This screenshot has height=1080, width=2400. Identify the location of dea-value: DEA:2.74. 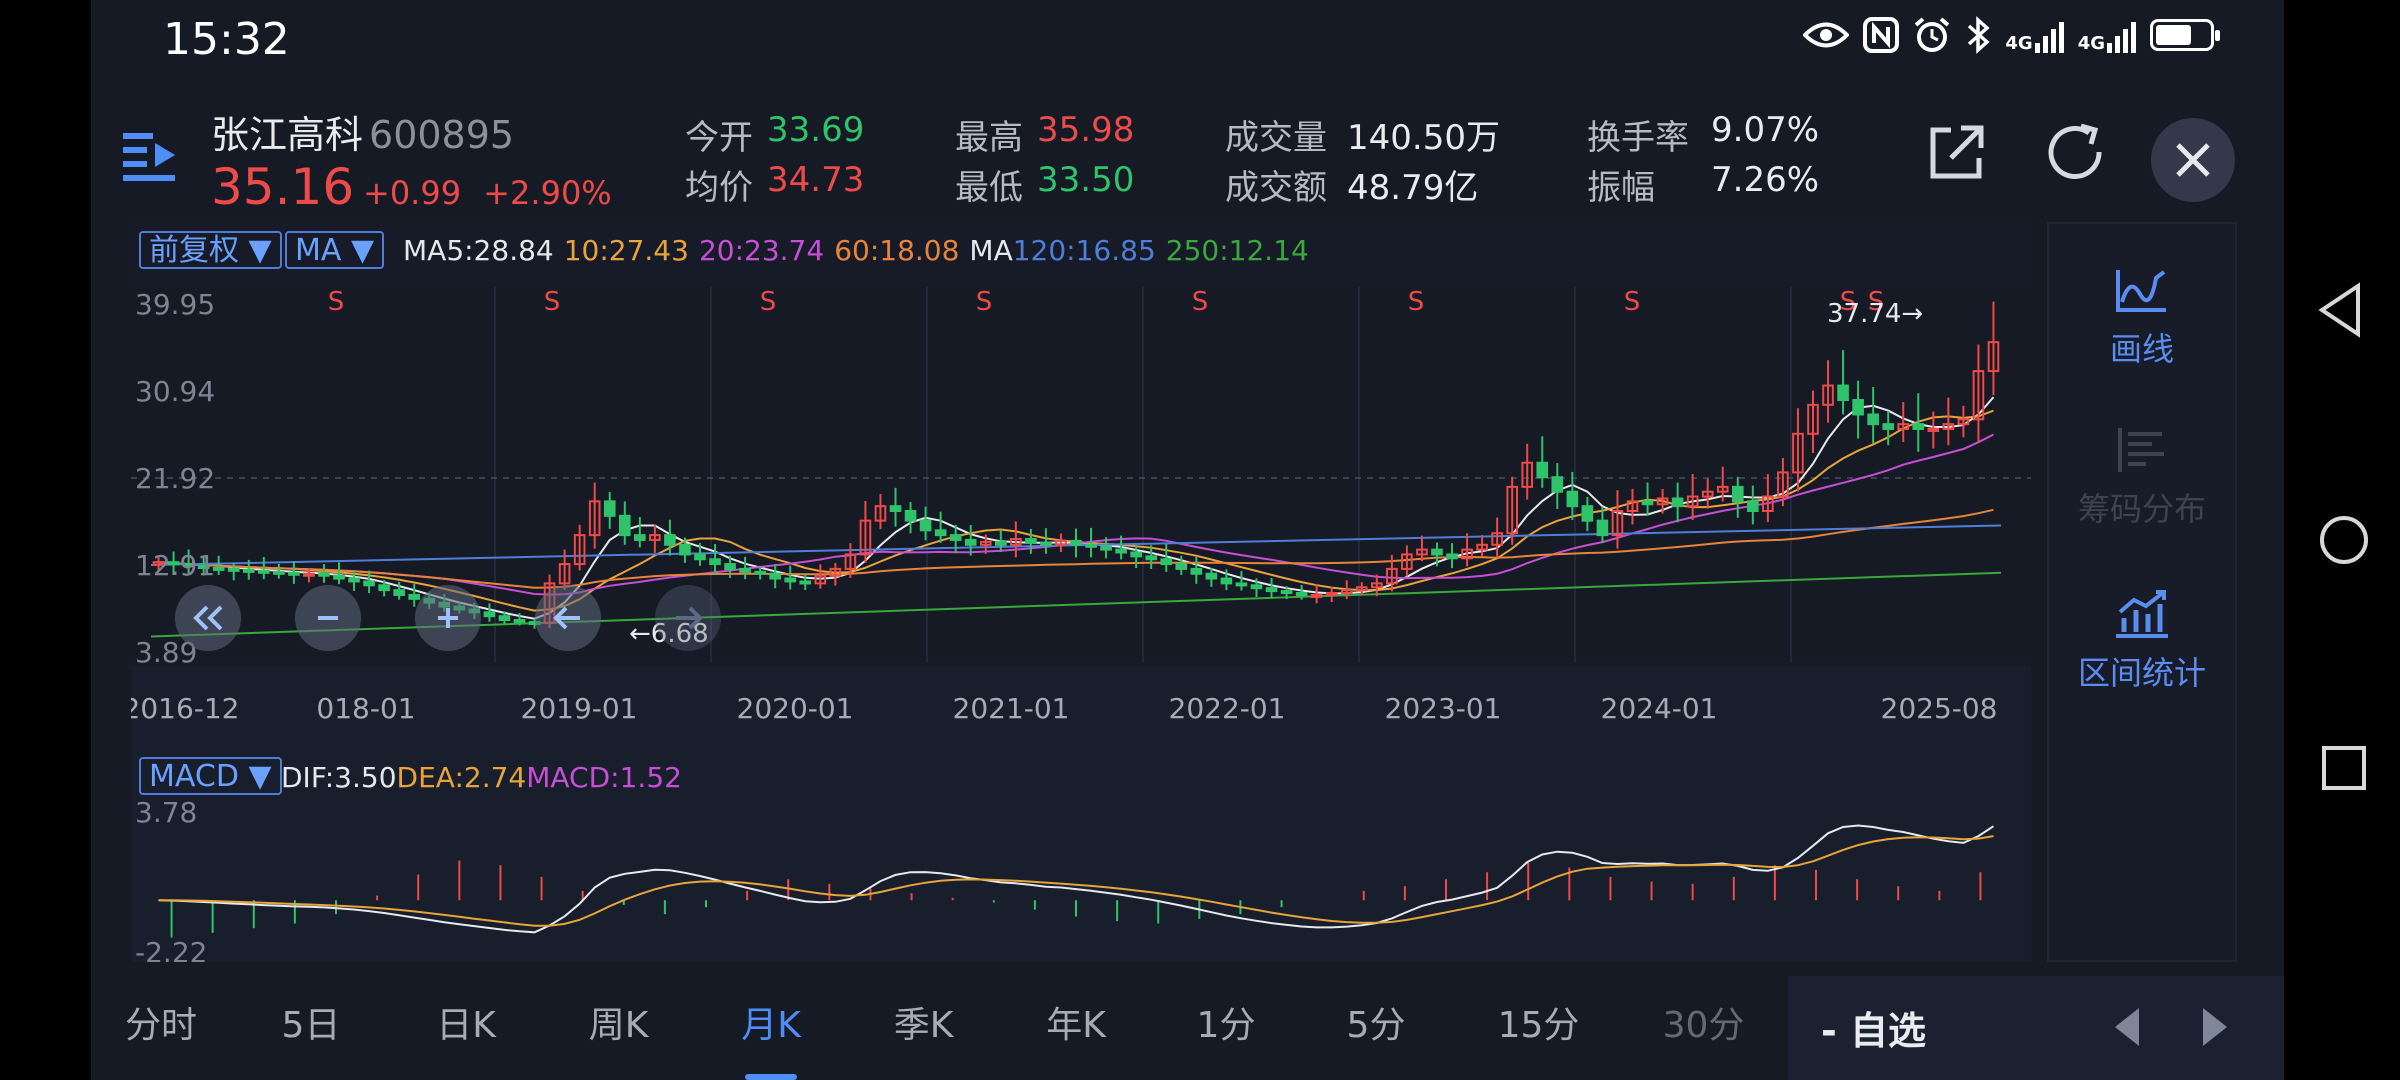
(461, 777).